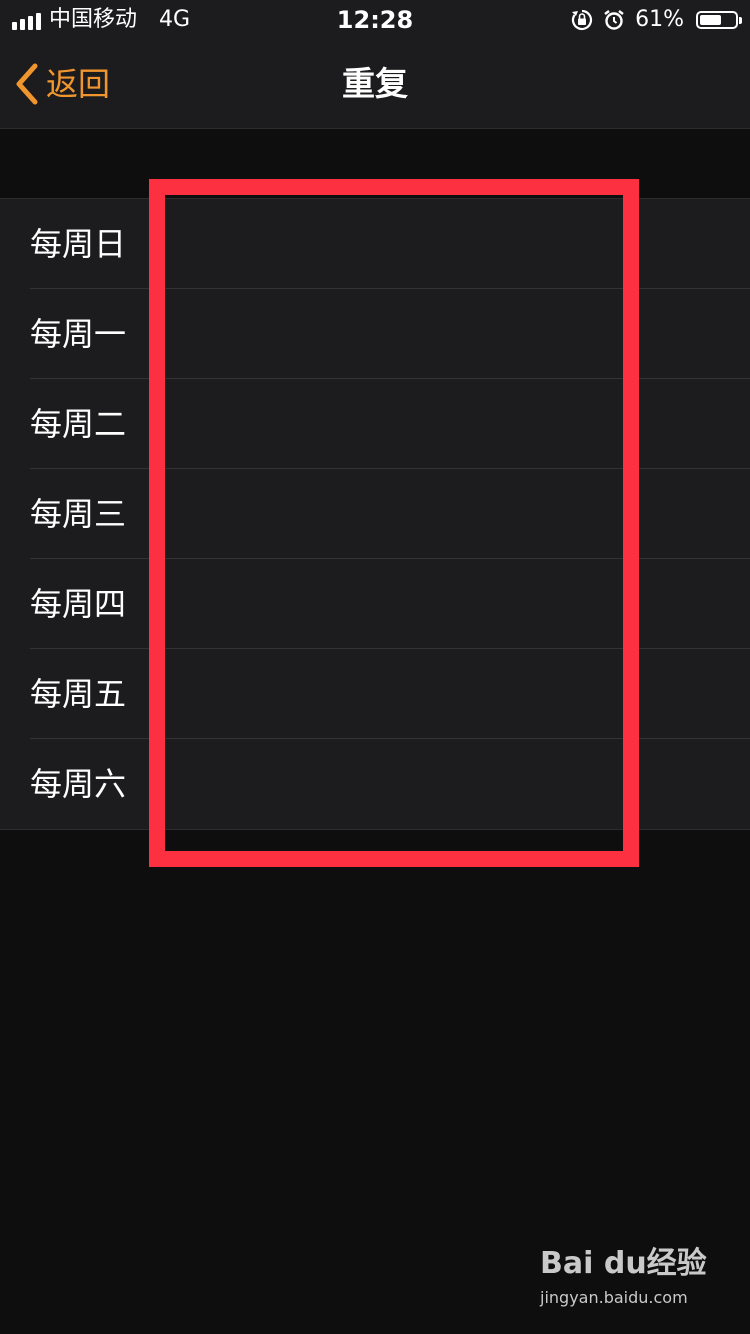 This screenshot has width=750, height=1334. Describe the element at coordinates (375, 424) in the screenshot. I see `list-item-tuesday: 每周二` at that location.